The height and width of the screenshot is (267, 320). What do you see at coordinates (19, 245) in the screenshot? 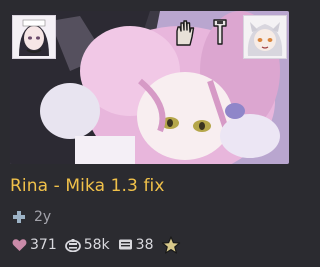
I see `heart-icon` at bounding box center [19, 245].